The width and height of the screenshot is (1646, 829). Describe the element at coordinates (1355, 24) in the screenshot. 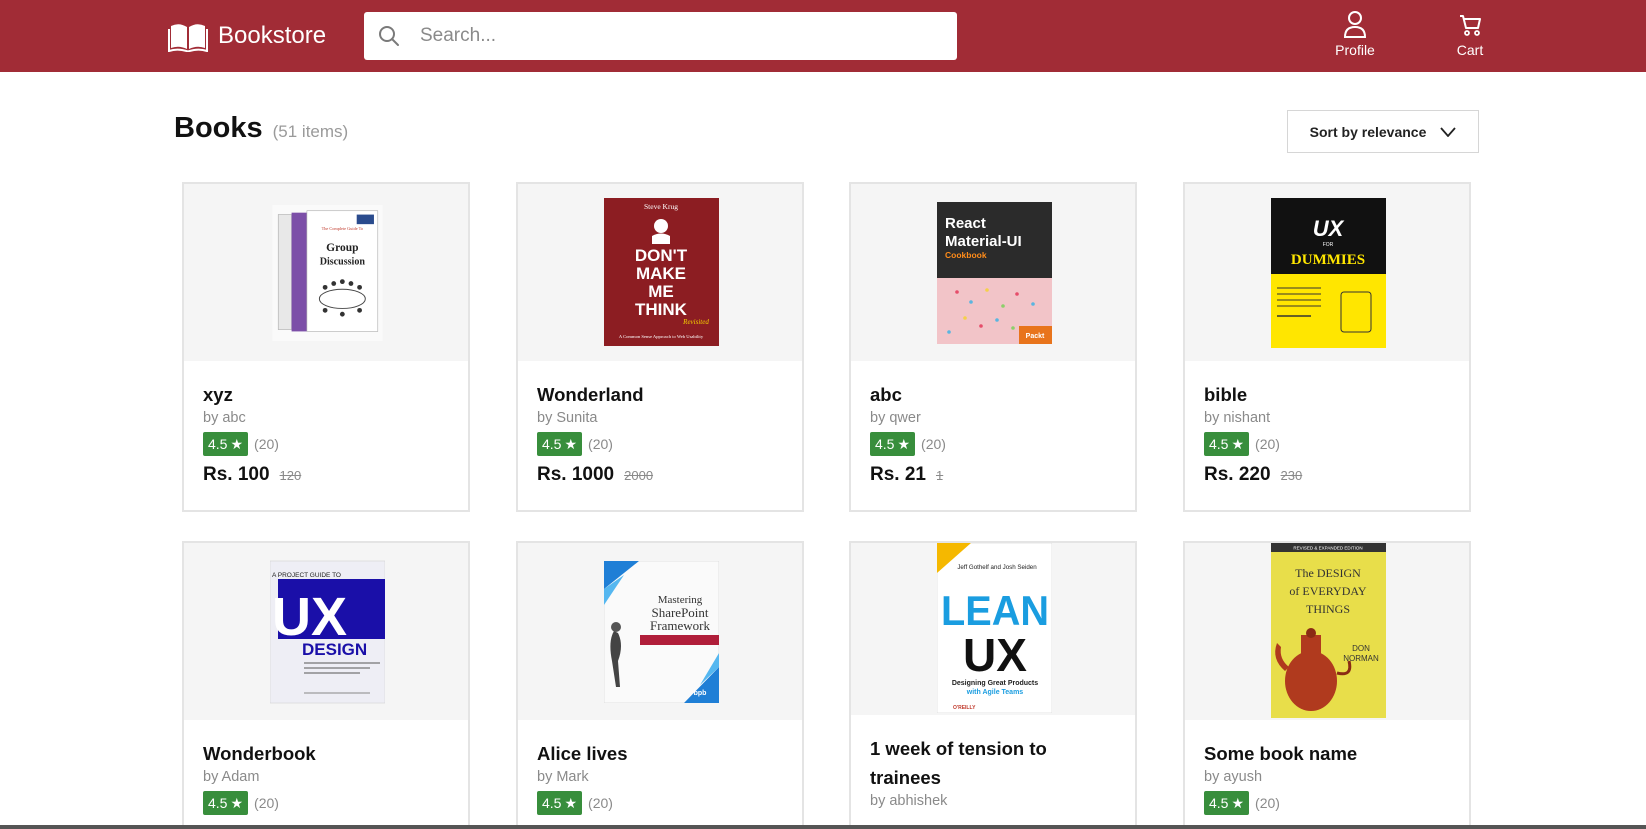

I see `user-icon` at that location.